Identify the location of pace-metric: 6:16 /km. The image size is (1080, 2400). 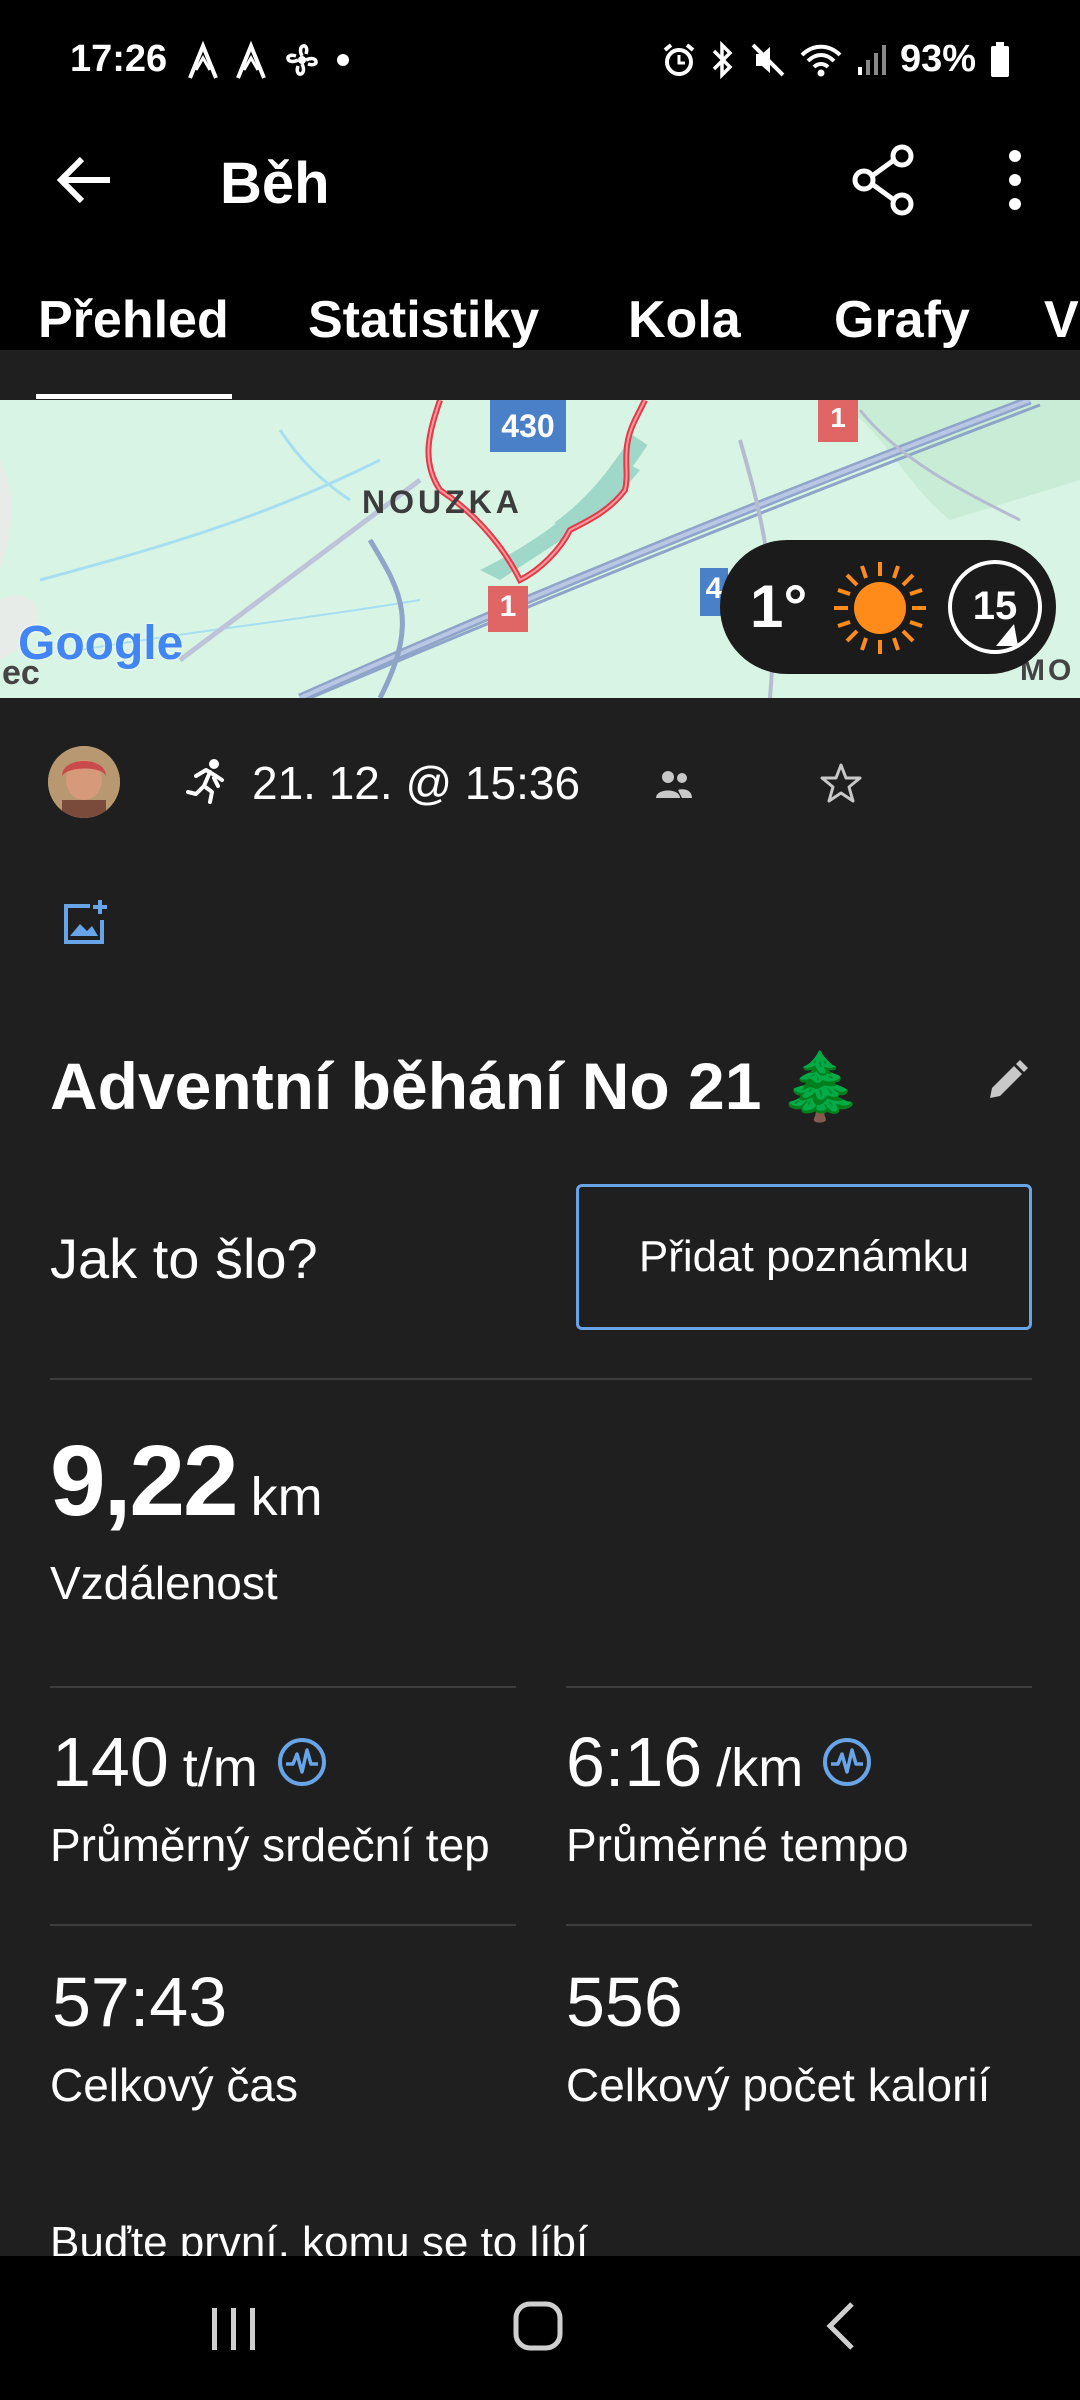
(719, 1762).